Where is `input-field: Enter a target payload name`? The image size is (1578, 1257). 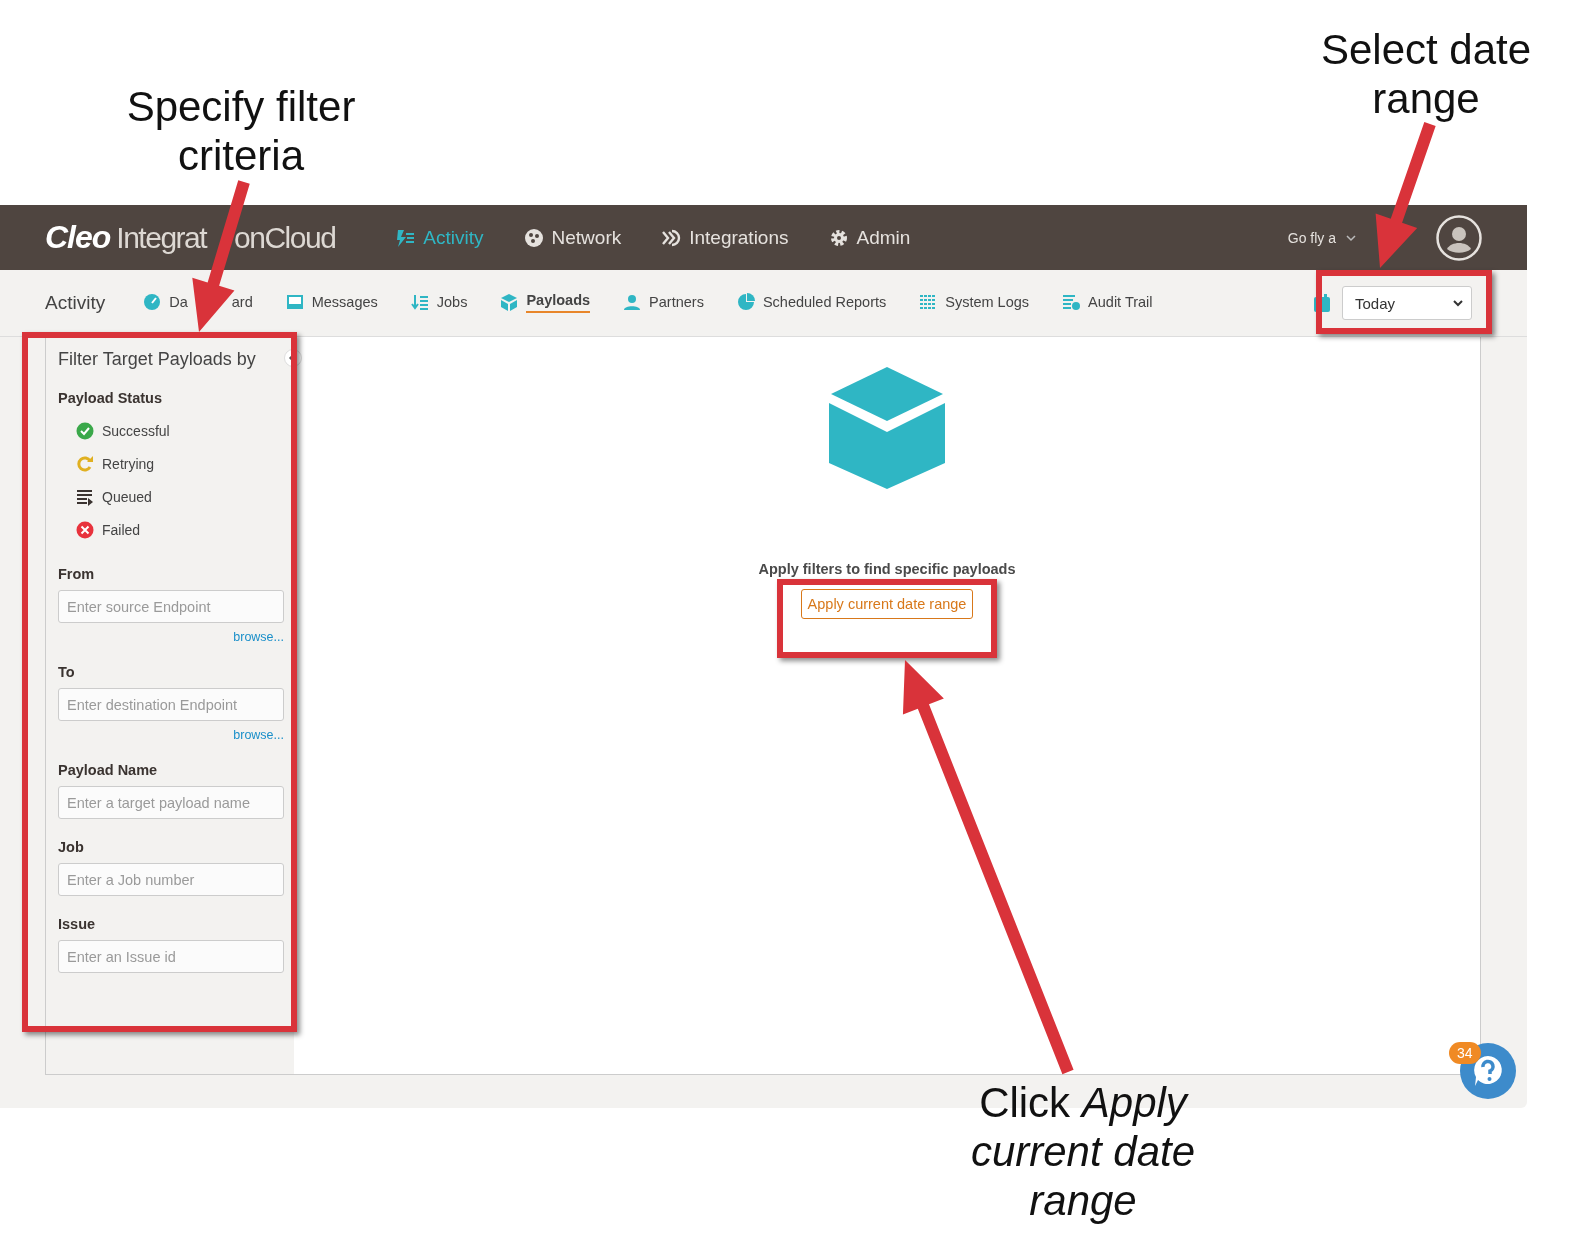
input-field: Enter a target payload name is located at coordinates (171, 802).